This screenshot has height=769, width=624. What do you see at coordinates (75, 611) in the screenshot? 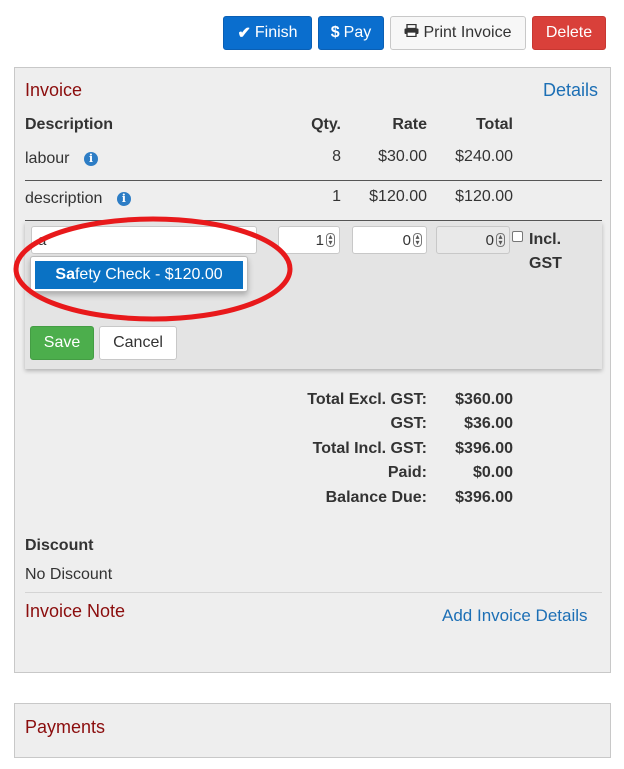
I see `invoice-note-heading: Invoice Note` at bounding box center [75, 611].